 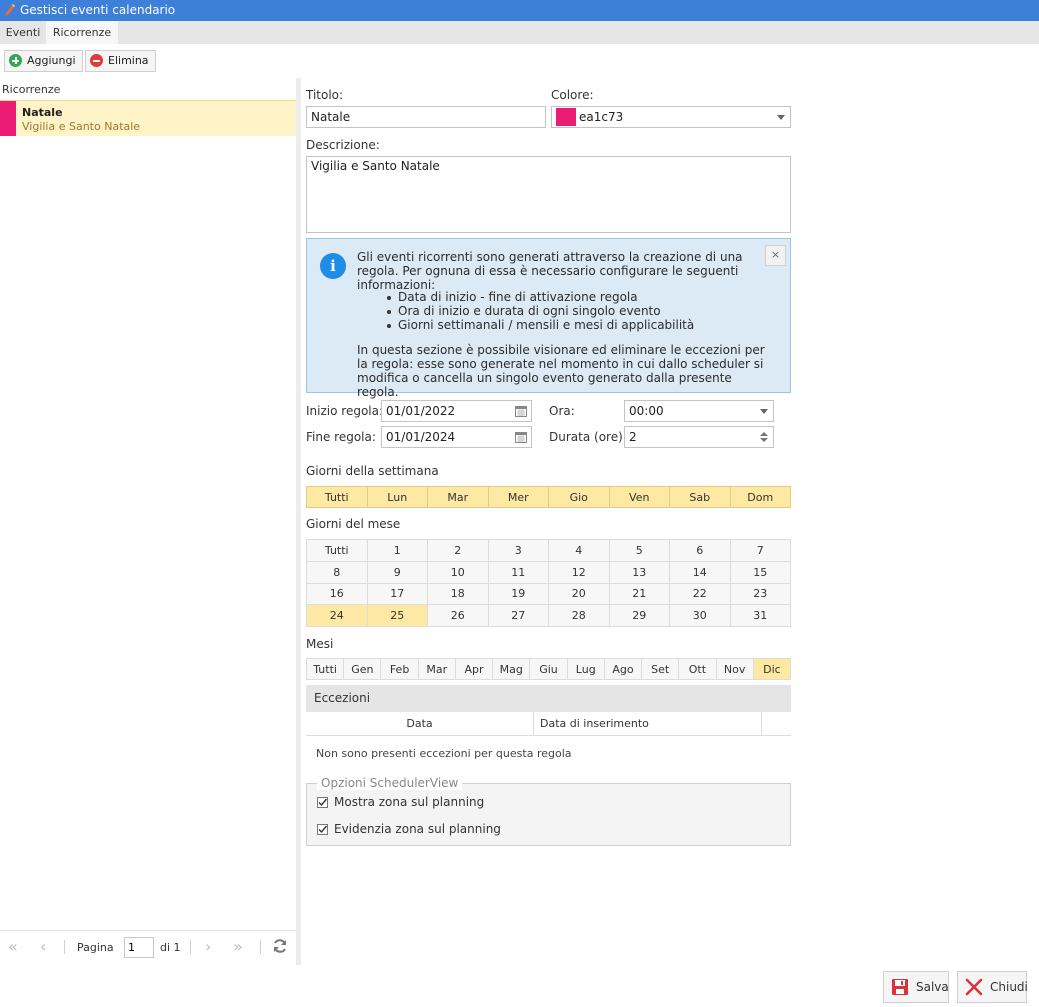 What do you see at coordinates (298, 521) in the screenshot?
I see `panel-splitter` at bounding box center [298, 521].